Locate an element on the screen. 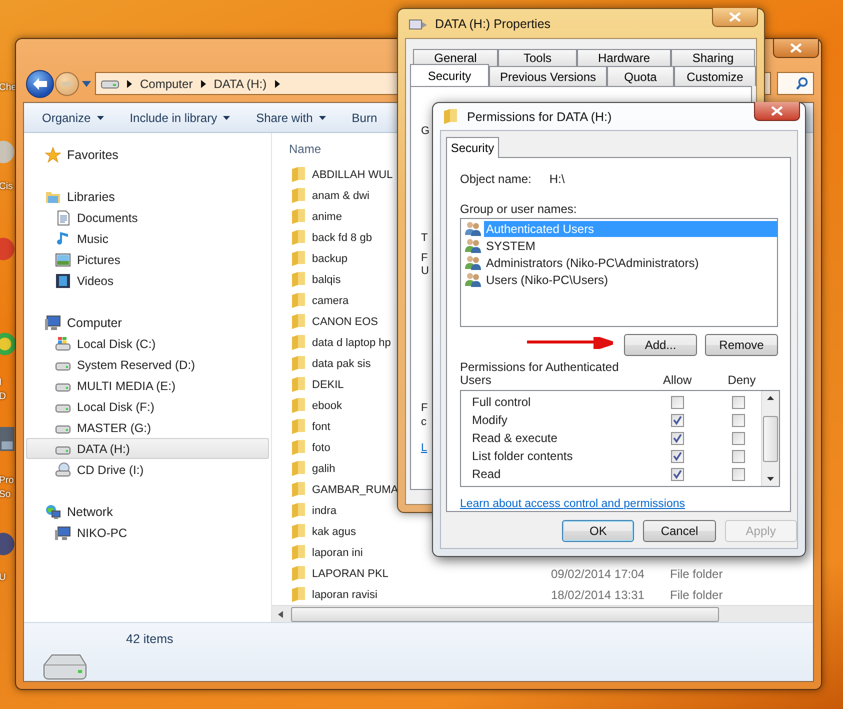 The image size is (843, 709). permission-name: Read & execute is located at coordinates (515, 438).